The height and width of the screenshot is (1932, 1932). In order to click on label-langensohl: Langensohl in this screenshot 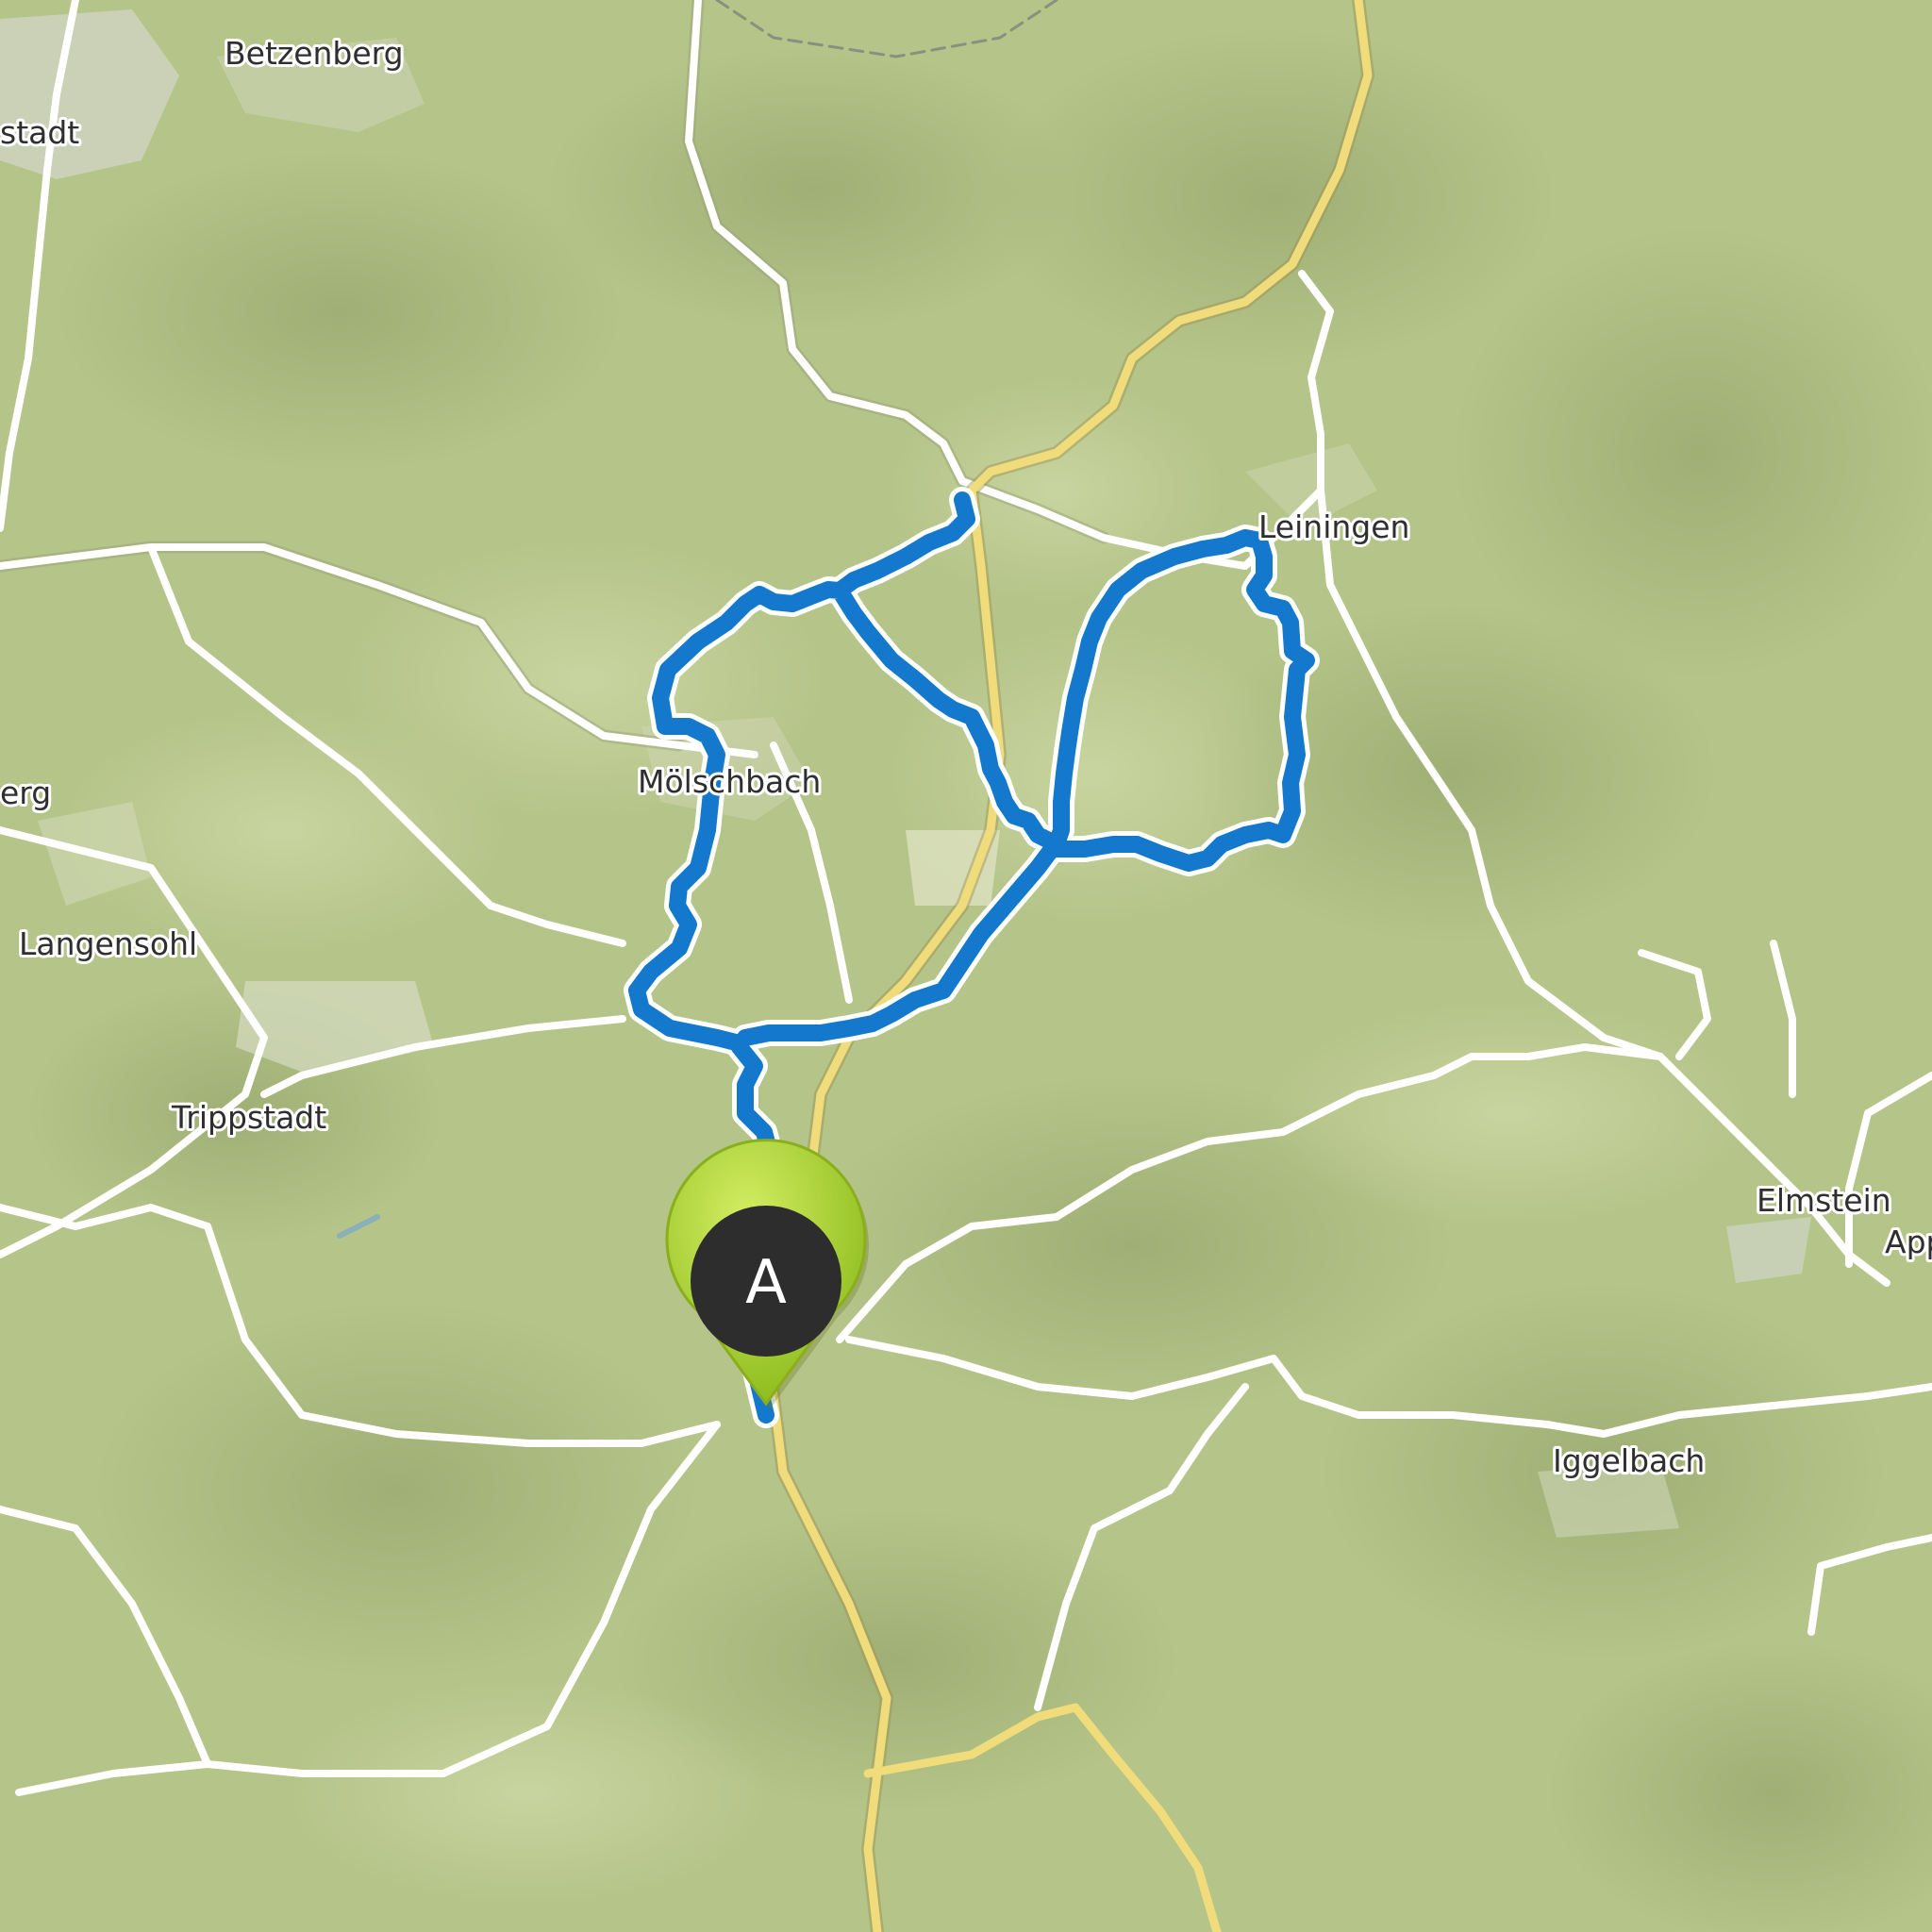, I will do `click(108, 943)`.